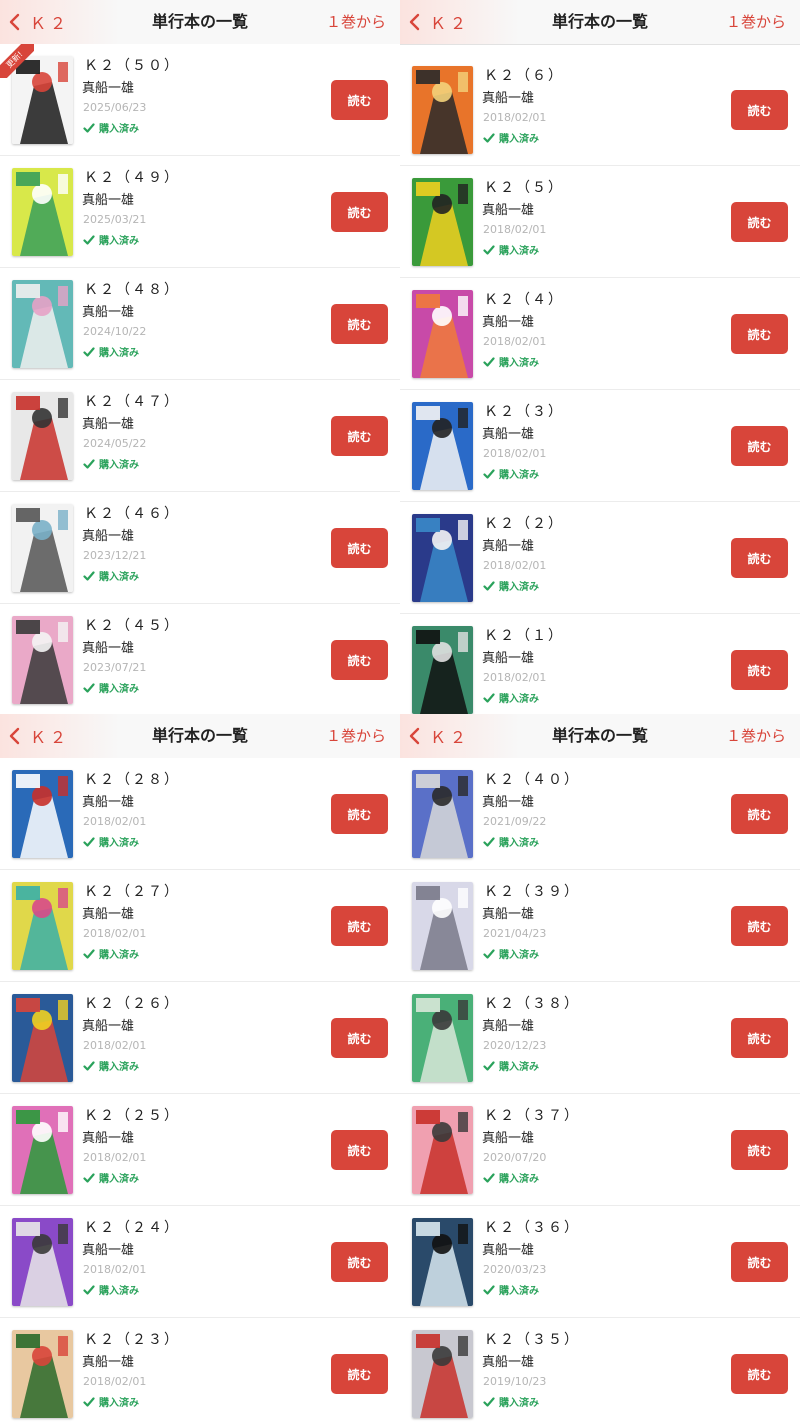 The image size is (800, 1428). Describe the element at coordinates (515, 1269) in the screenshot. I see `release-date: 2020/03/23` at that location.